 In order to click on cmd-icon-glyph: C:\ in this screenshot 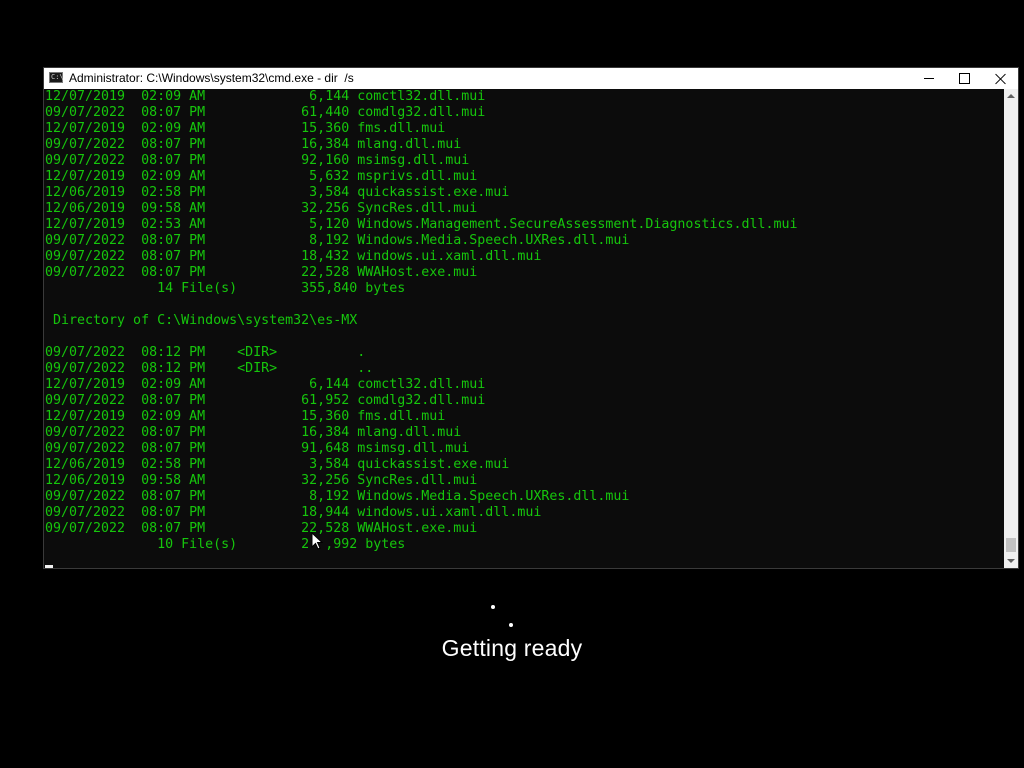, I will do `click(57, 77)`.